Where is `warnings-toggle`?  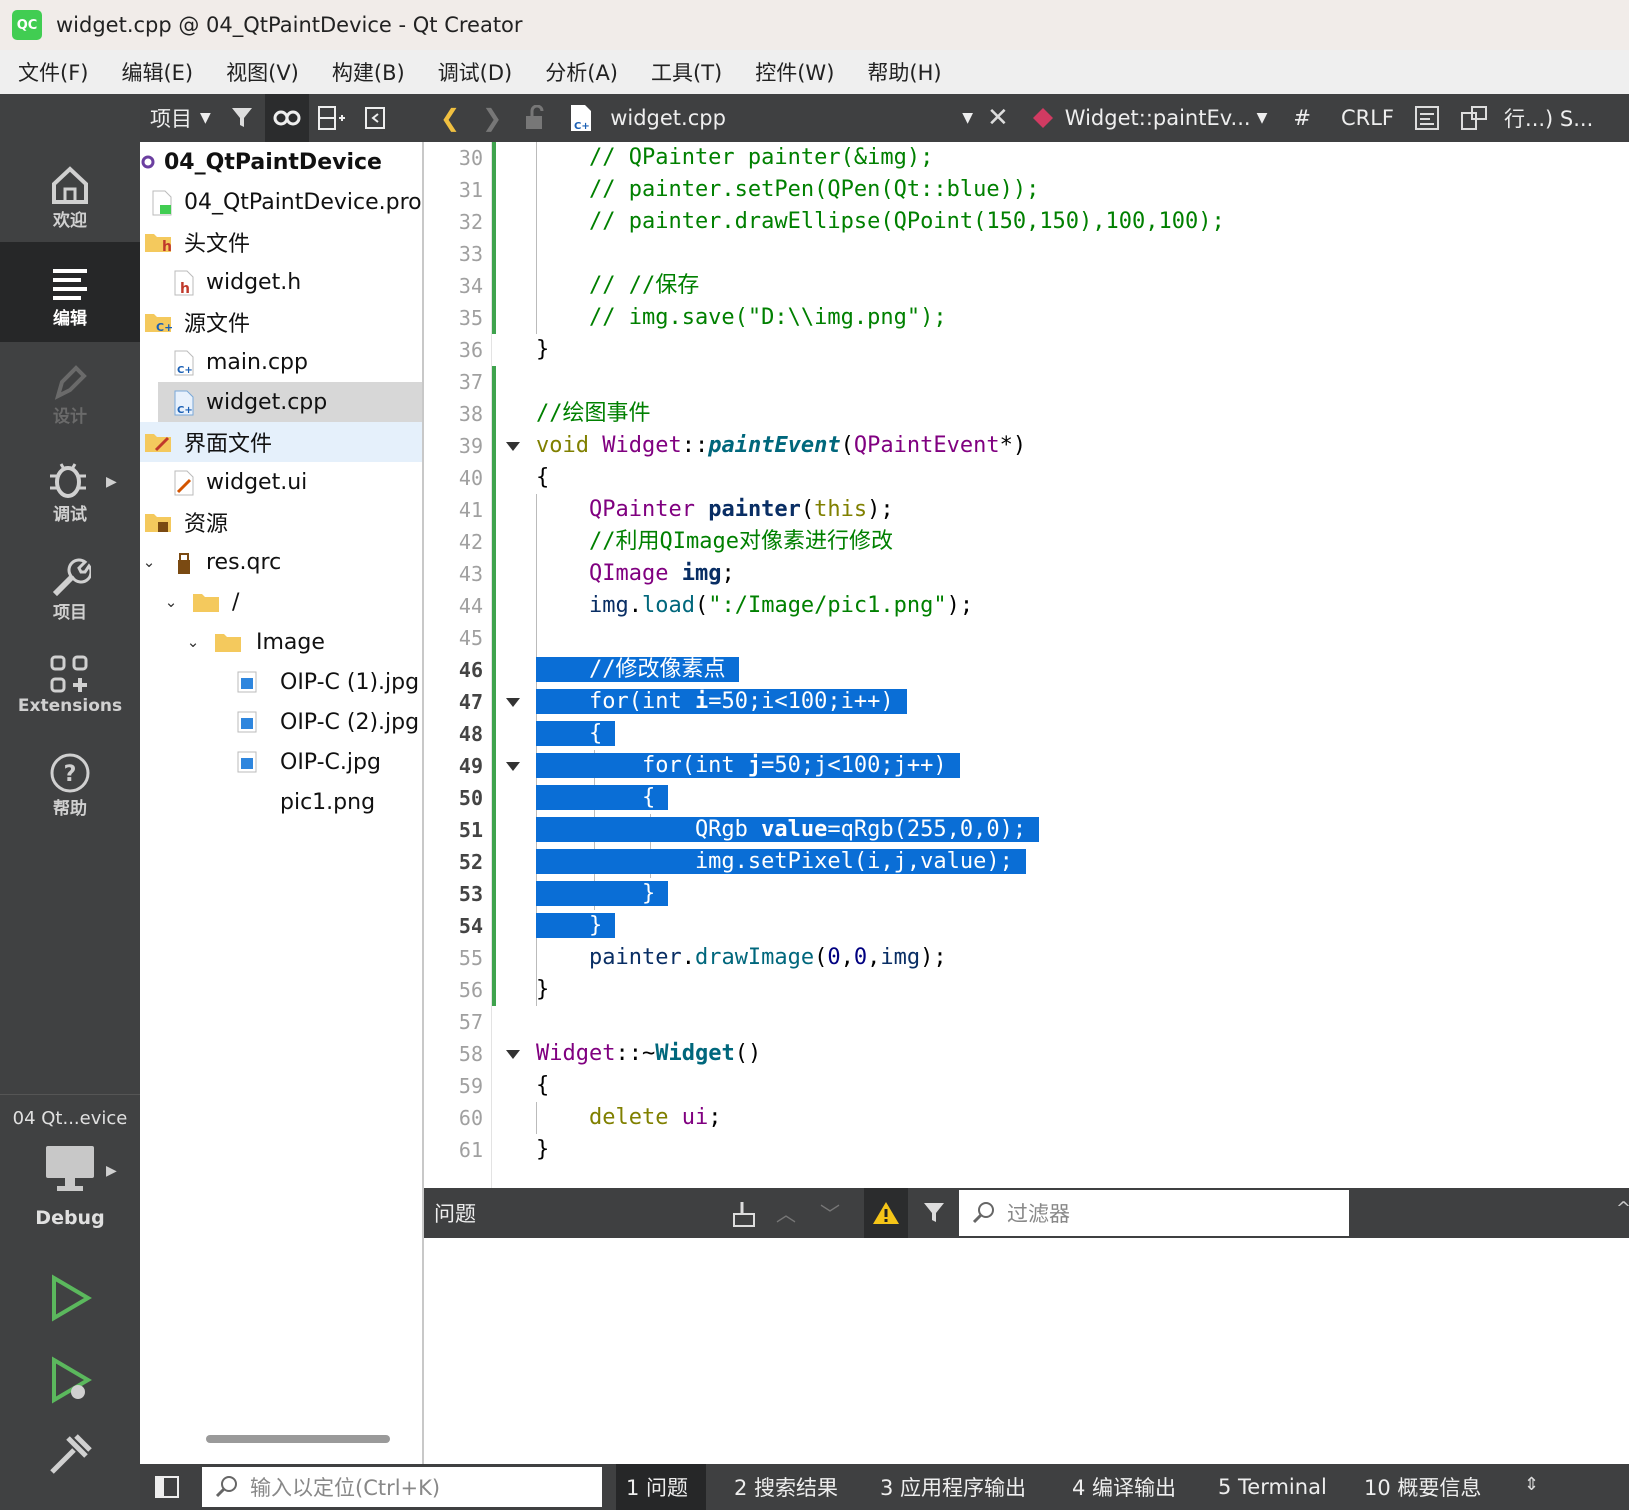
warnings-toggle is located at coordinates (886, 1213).